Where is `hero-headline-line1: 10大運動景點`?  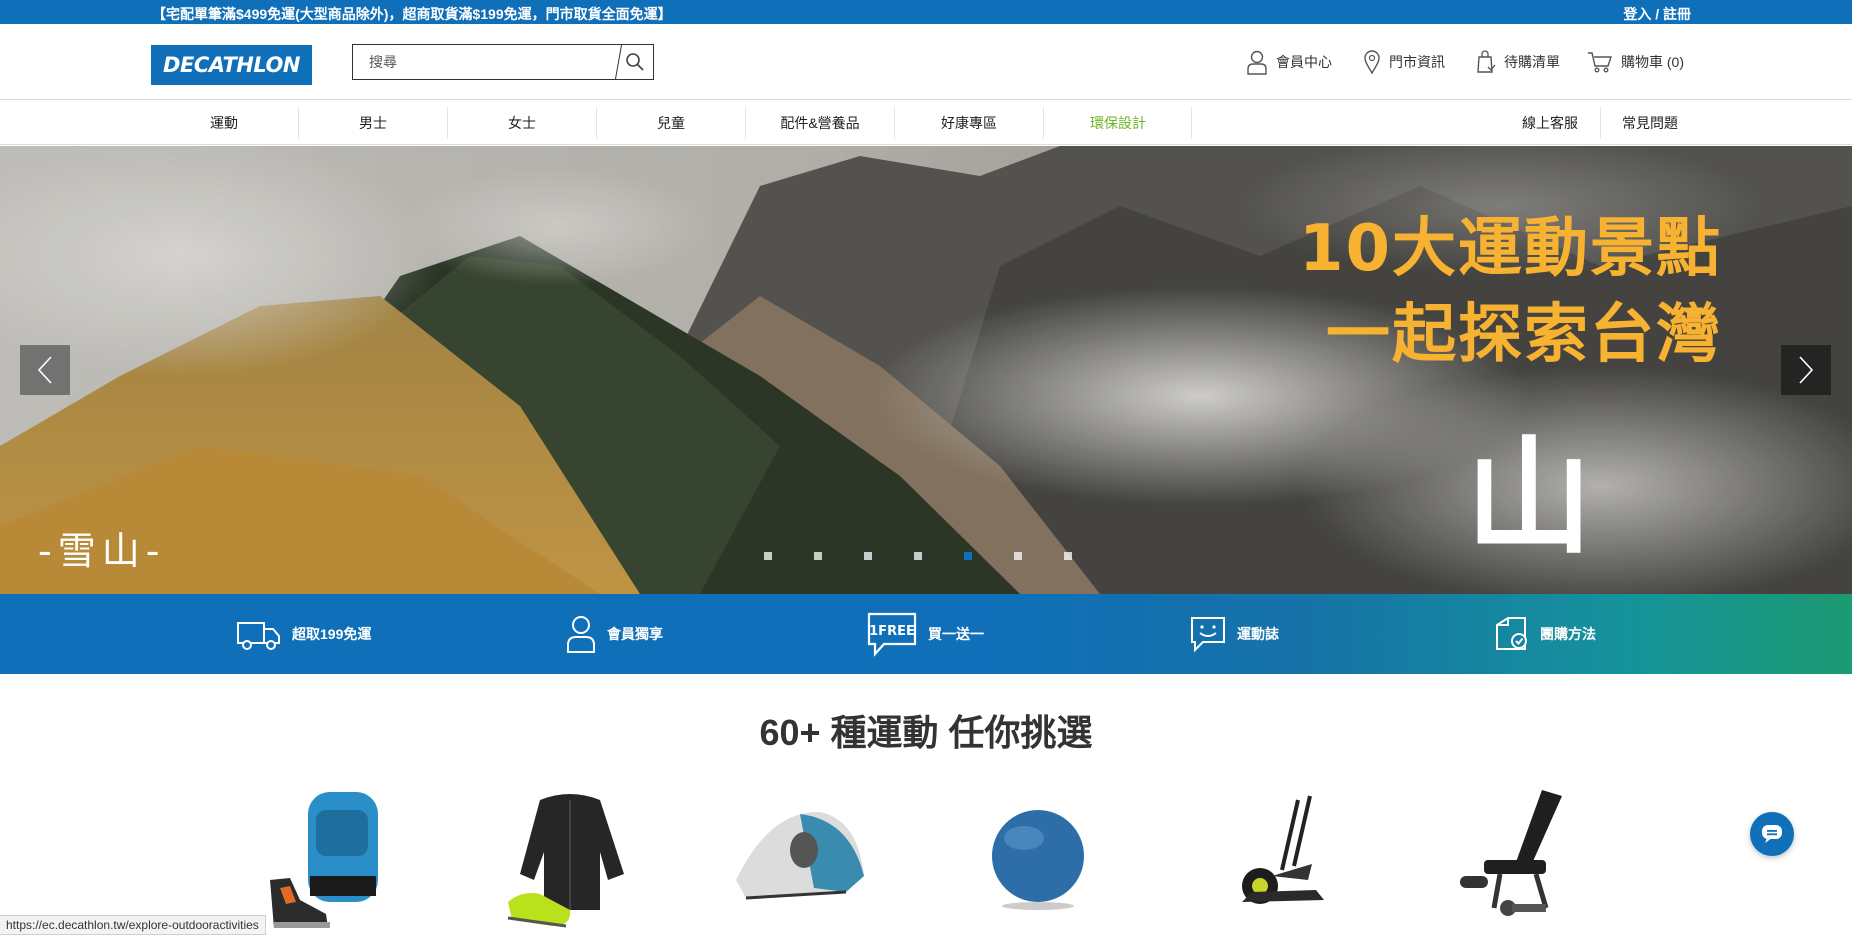
hero-headline-line1: 10大運動景點 is located at coordinates (1510, 249).